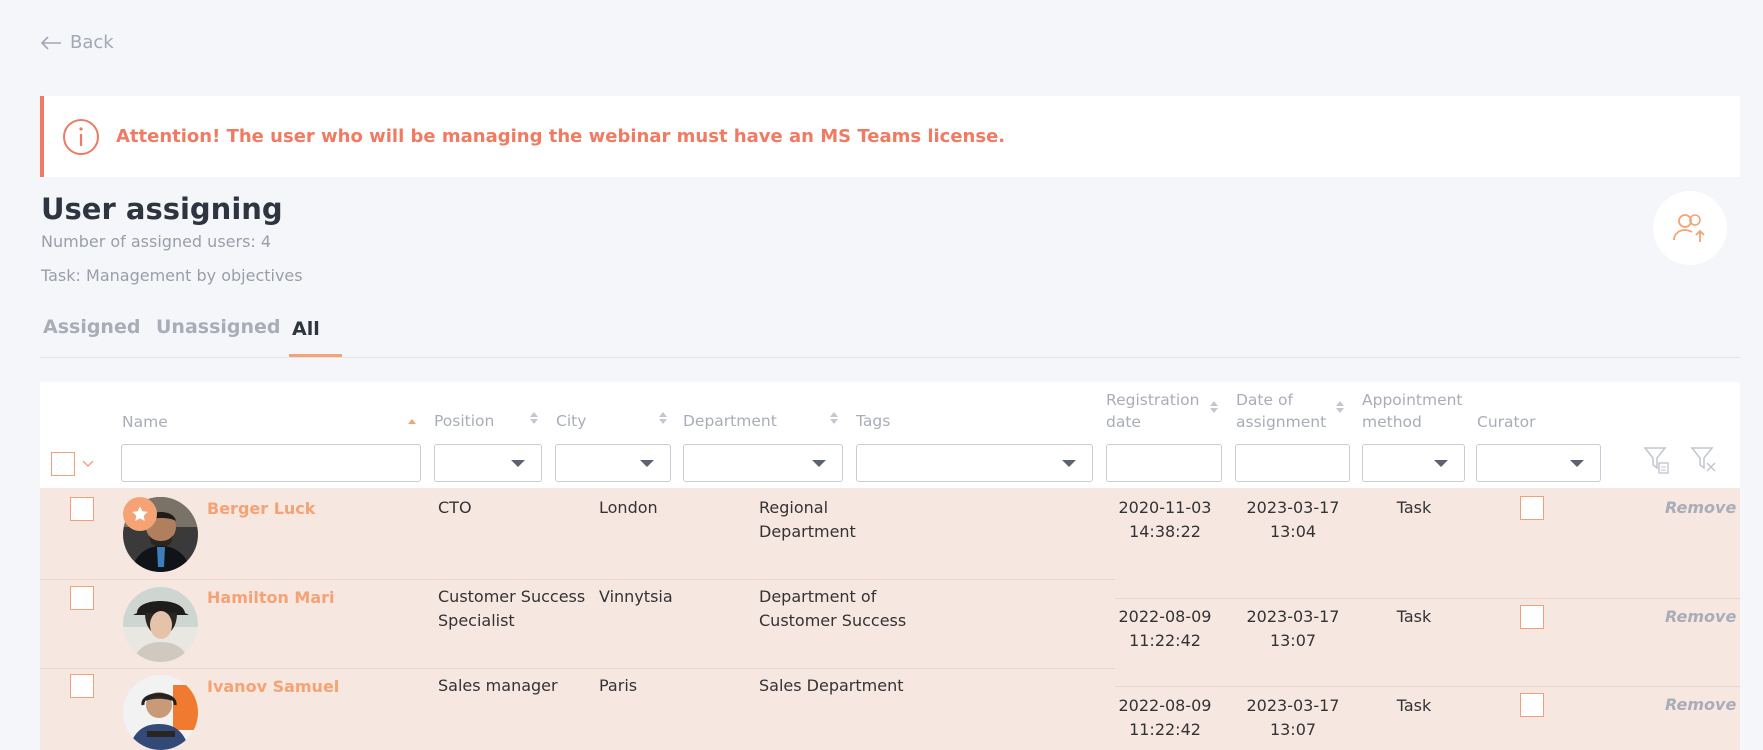  I want to click on assign-users-button, so click(1690, 228).